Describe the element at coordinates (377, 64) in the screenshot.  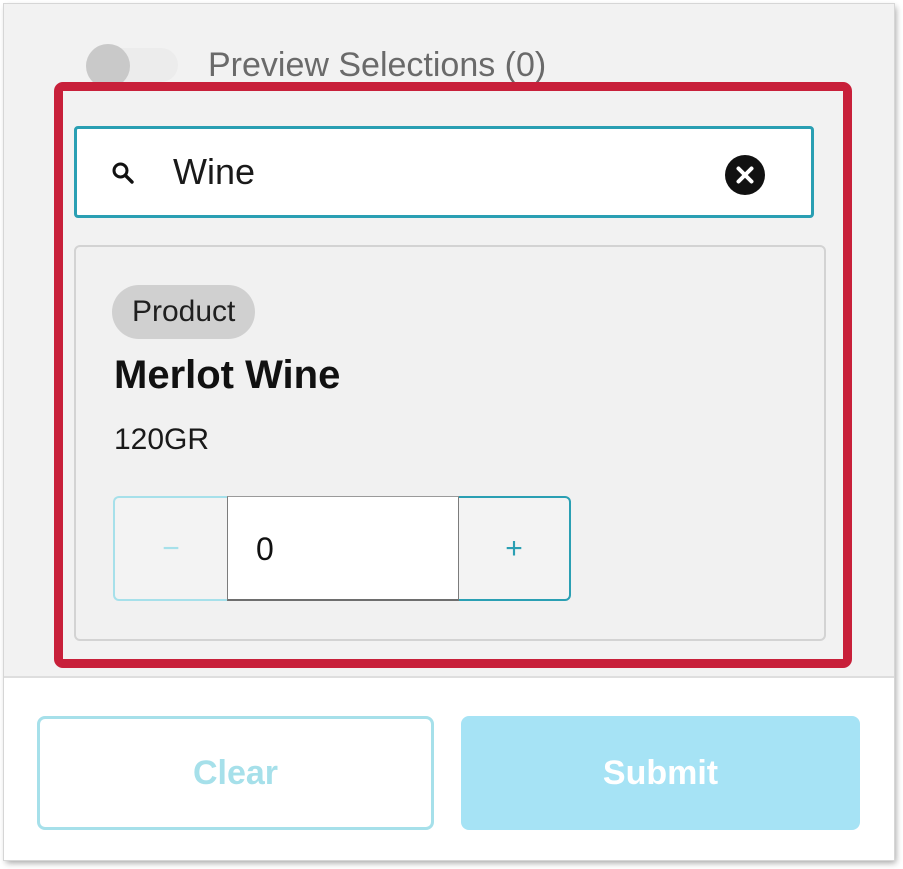
I see `preview-selections-label: Preview Selections (0)` at that location.